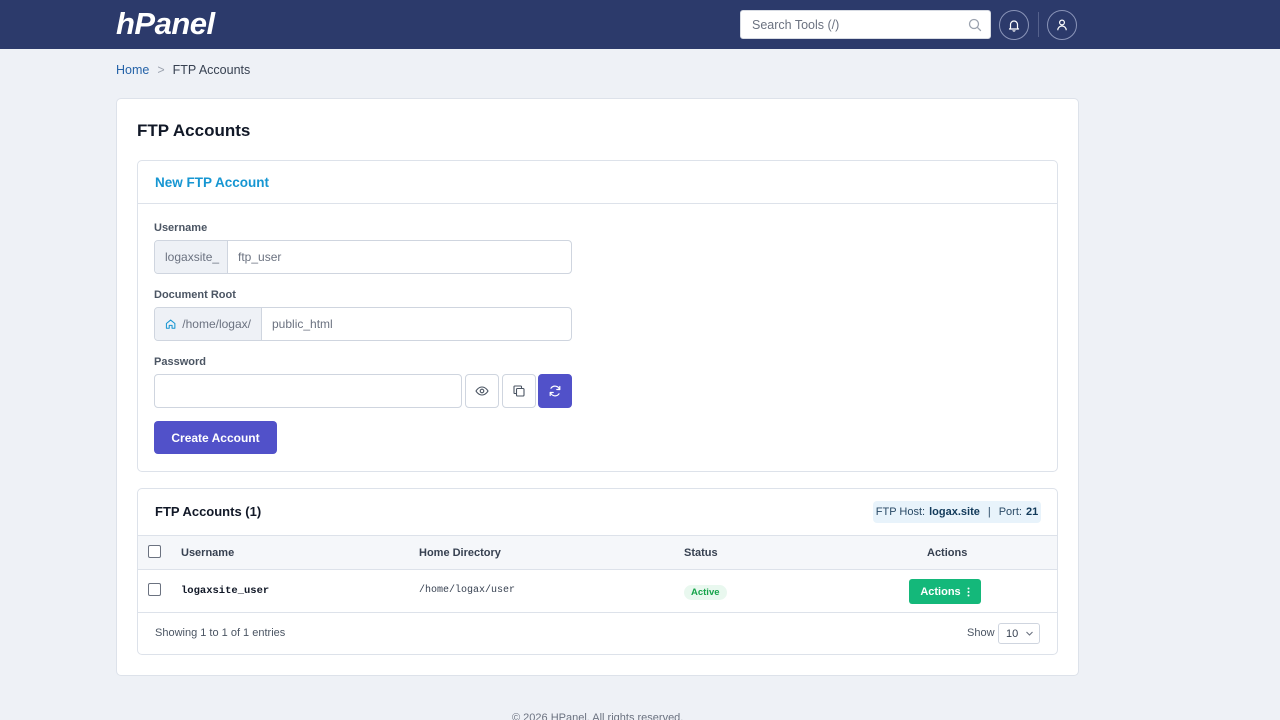 The width and height of the screenshot is (1280, 720). Describe the element at coordinates (598, 716) in the screenshot. I see `footer-text: © 2026 HPanel. All rights reserved.` at that location.